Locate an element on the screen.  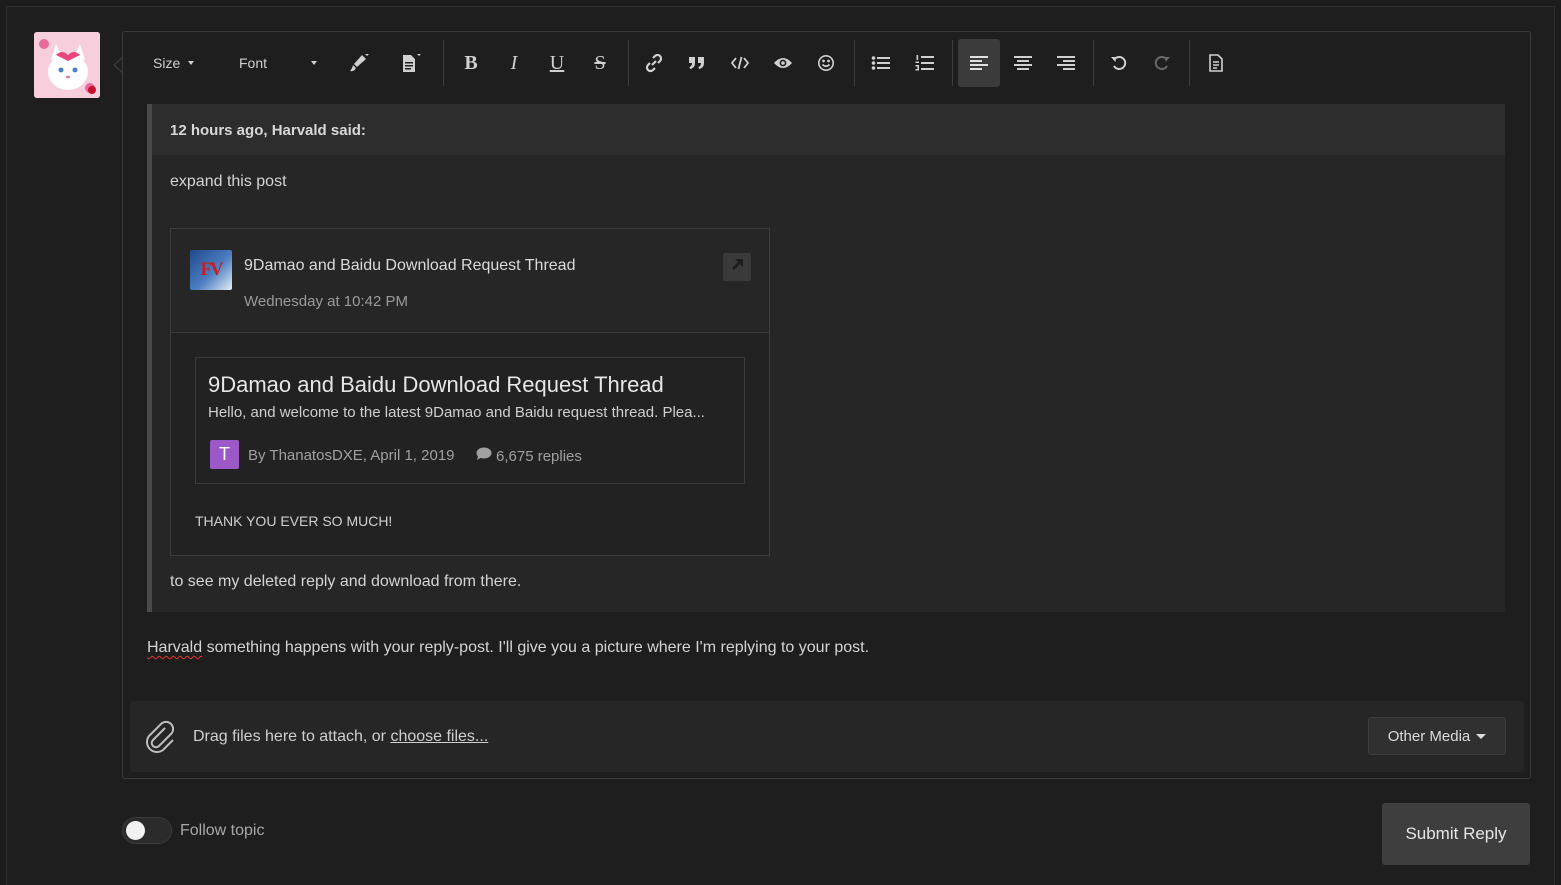
font-label: Font is located at coordinates (253, 63).